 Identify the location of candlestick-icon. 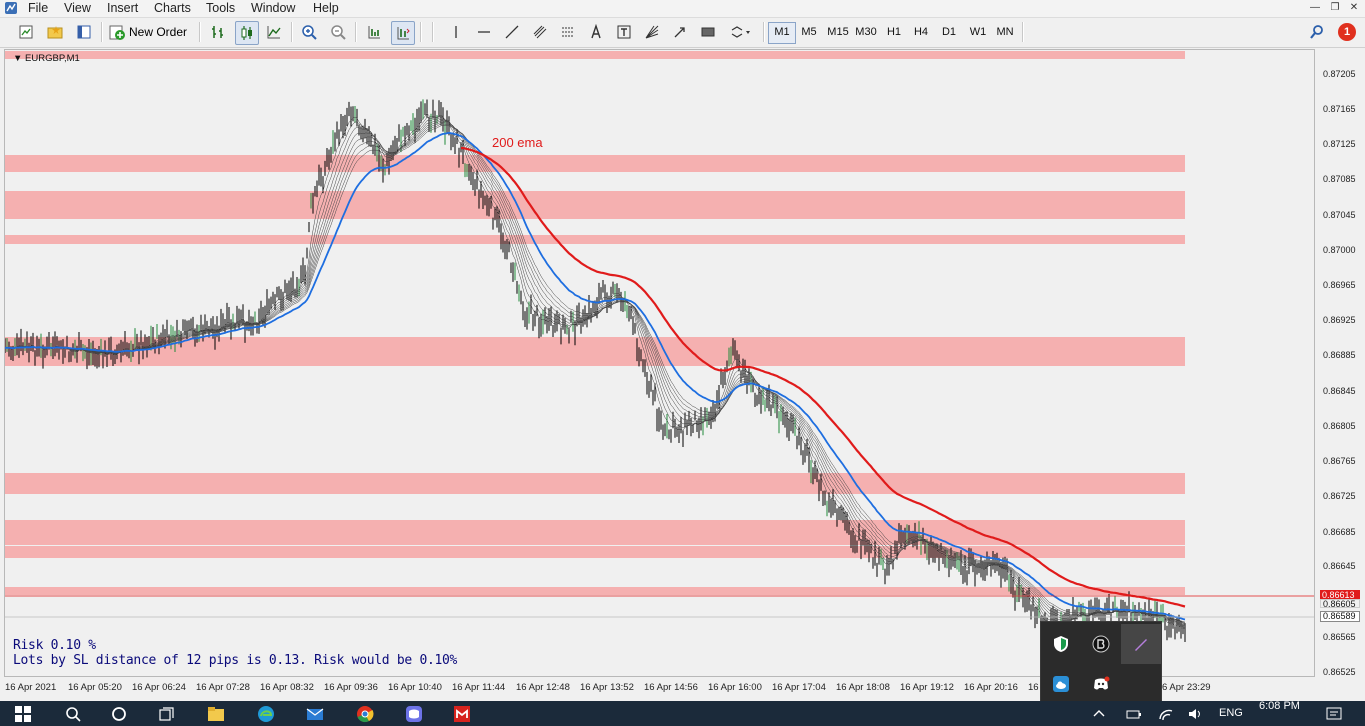
(246, 33).